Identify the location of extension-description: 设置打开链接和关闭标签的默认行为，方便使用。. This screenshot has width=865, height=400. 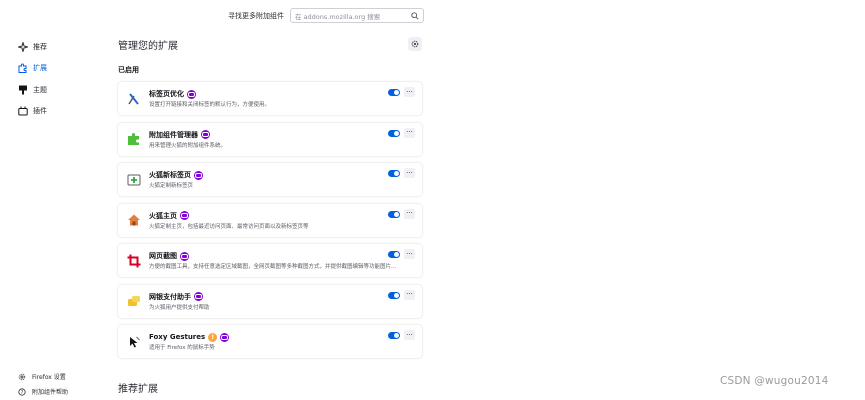
(210, 105).